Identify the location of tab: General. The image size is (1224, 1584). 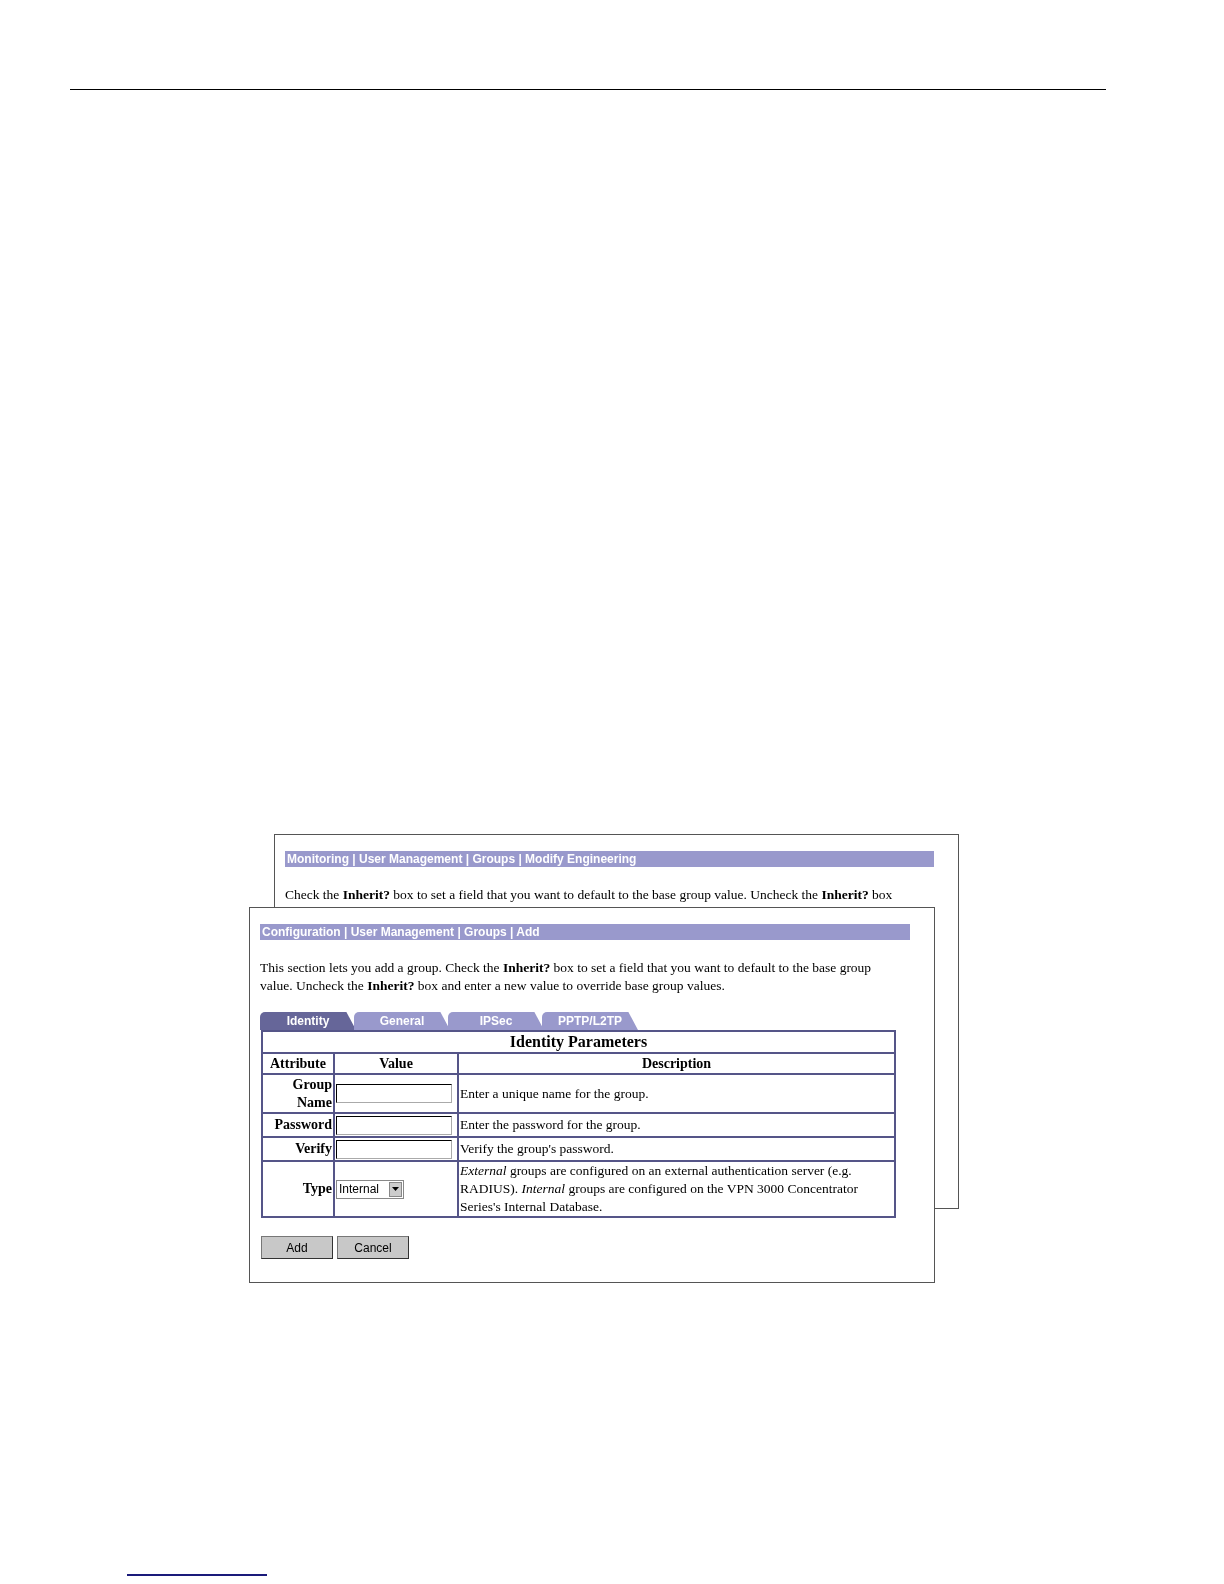
(402, 1021).